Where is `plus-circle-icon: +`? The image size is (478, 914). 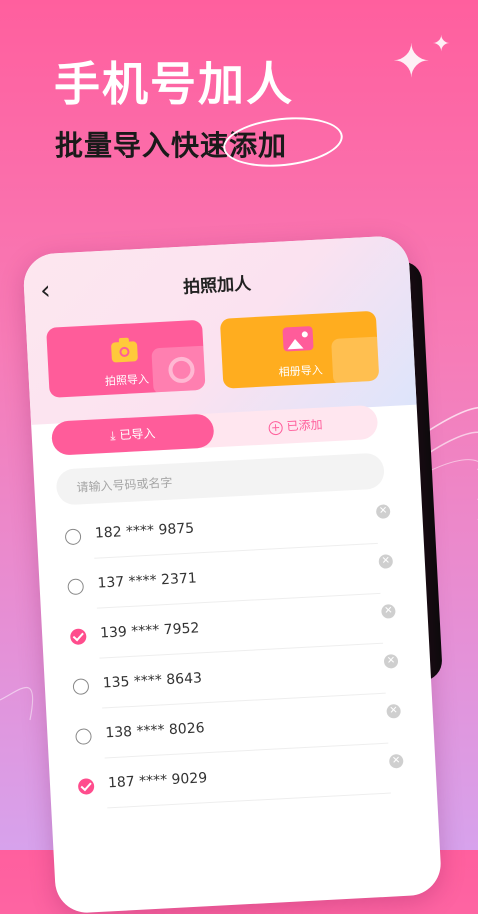 plus-circle-icon: + is located at coordinates (275, 427).